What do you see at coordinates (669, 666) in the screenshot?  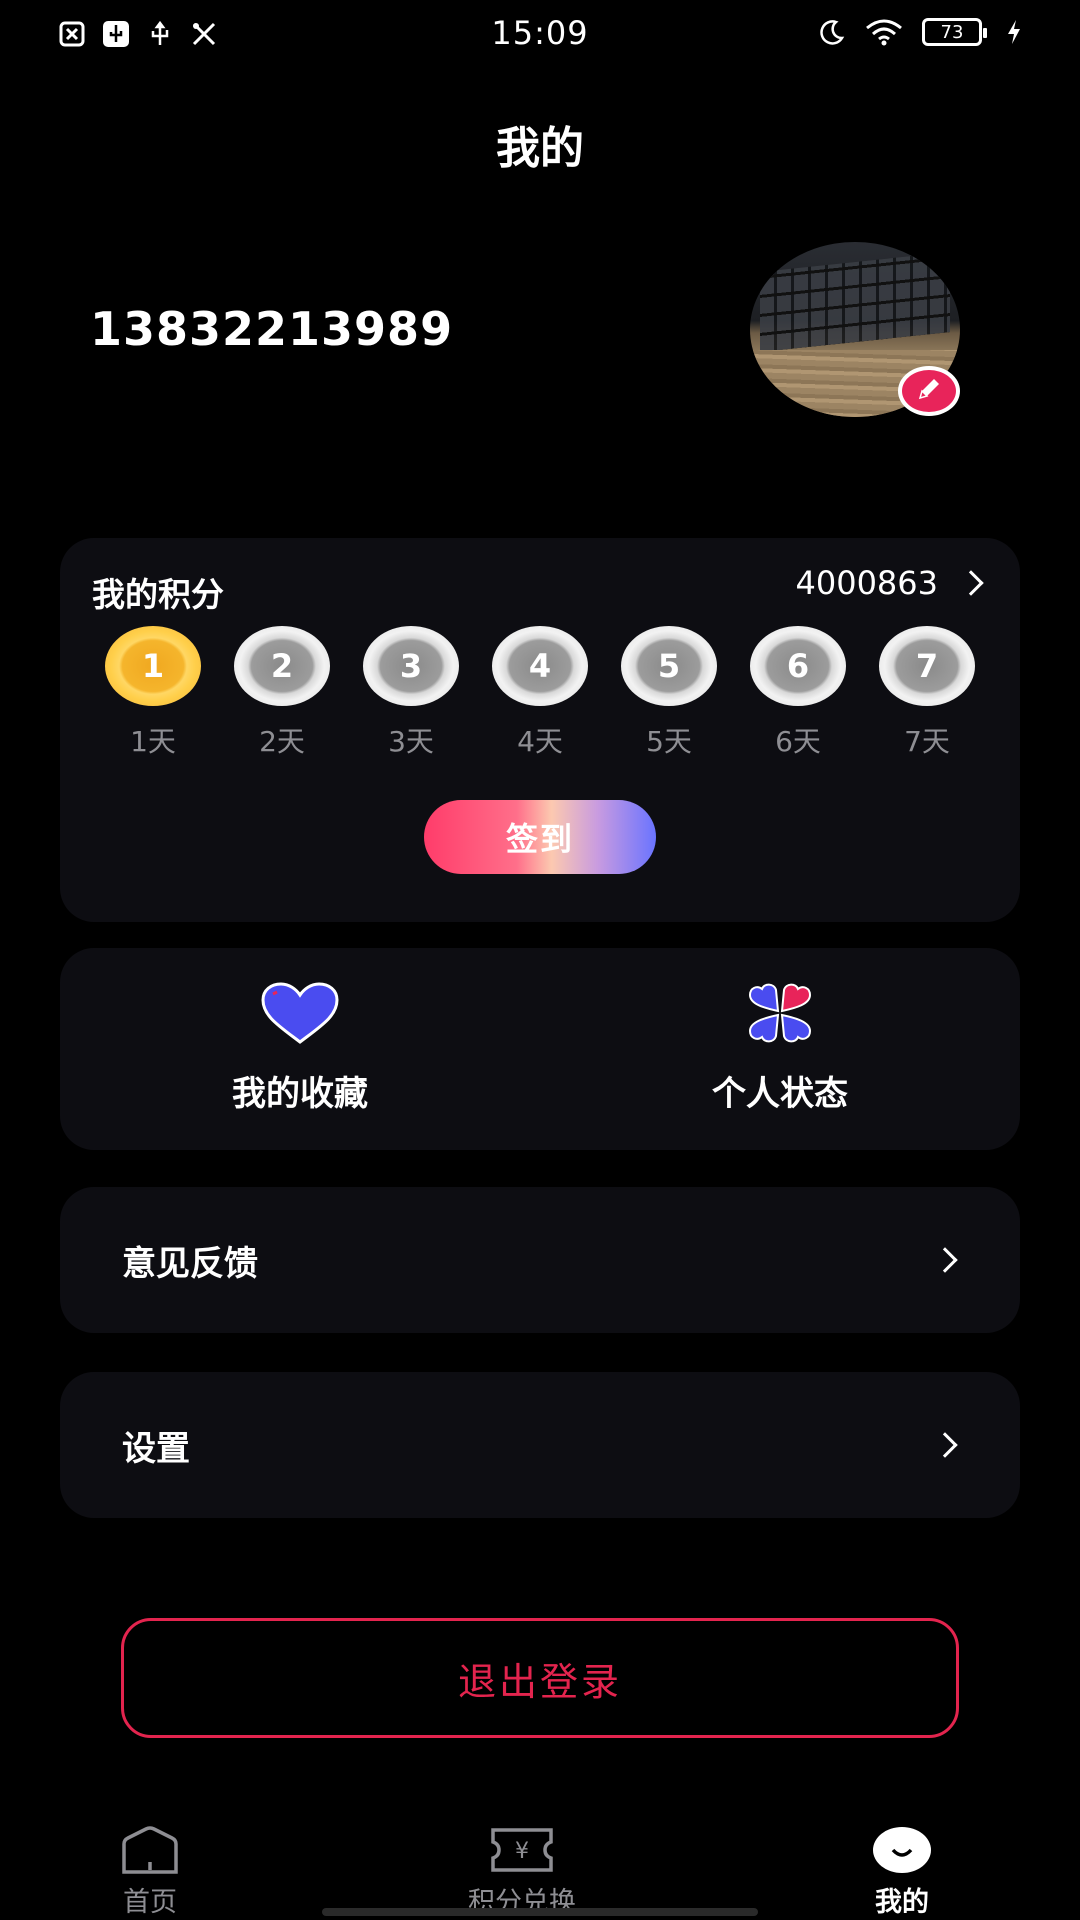 I see `silver-coin-icon: 5` at bounding box center [669, 666].